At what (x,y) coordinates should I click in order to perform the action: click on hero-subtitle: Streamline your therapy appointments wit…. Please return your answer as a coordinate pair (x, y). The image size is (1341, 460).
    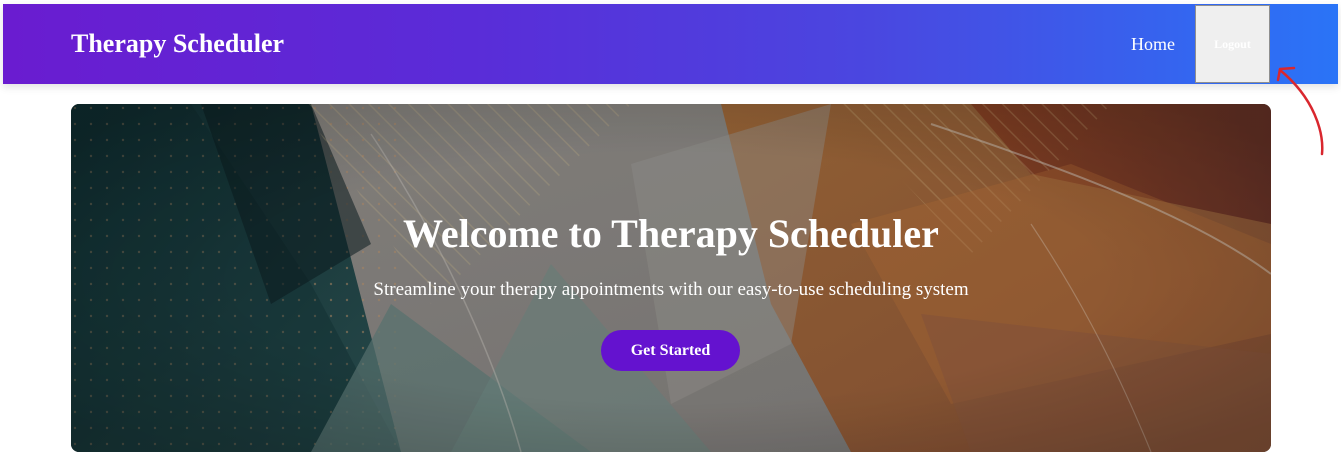
    Looking at the image, I should click on (671, 289).